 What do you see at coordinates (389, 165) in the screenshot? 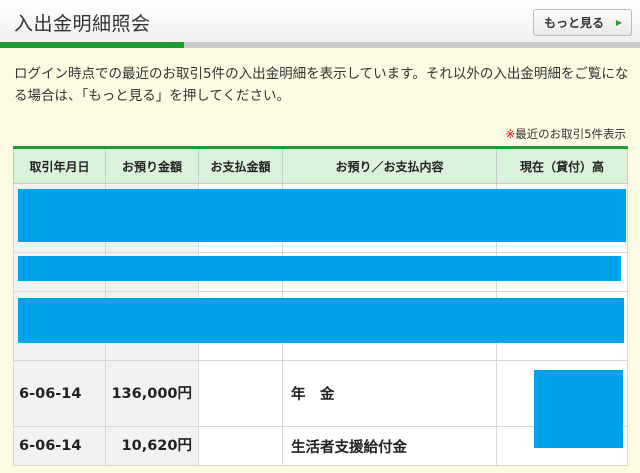
I see `column-header-description: お預り／お支払内容` at bounding box center [389, 165].